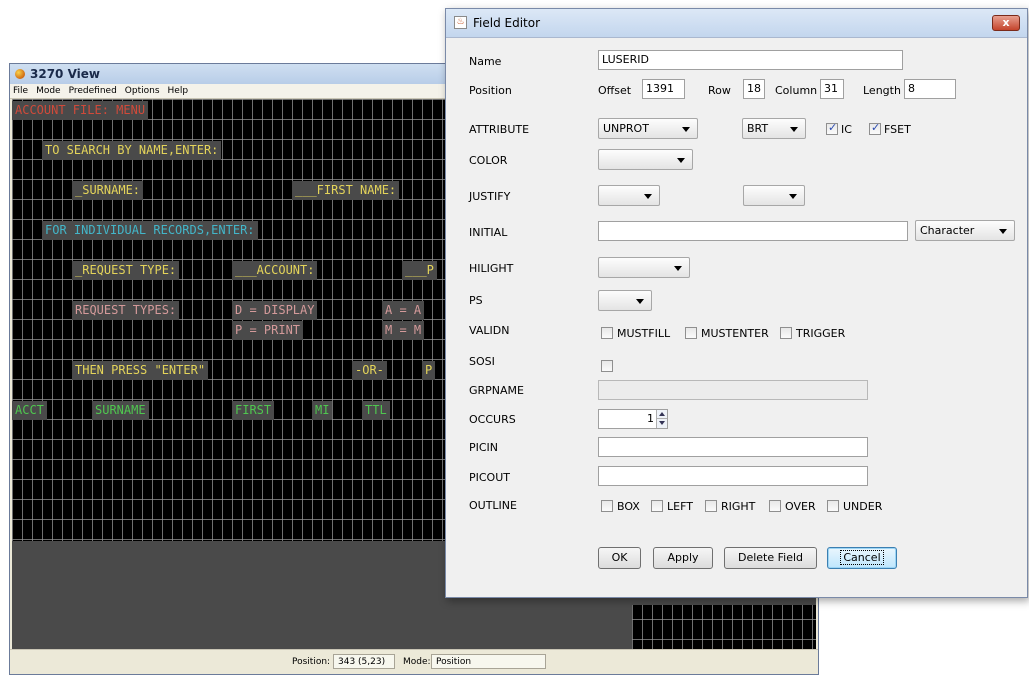 This screenshot has width=1029, height=679. Describe the element at coordinates (65, 74) in the screenshot. I see `viewer-title: 3270 View` at that location.